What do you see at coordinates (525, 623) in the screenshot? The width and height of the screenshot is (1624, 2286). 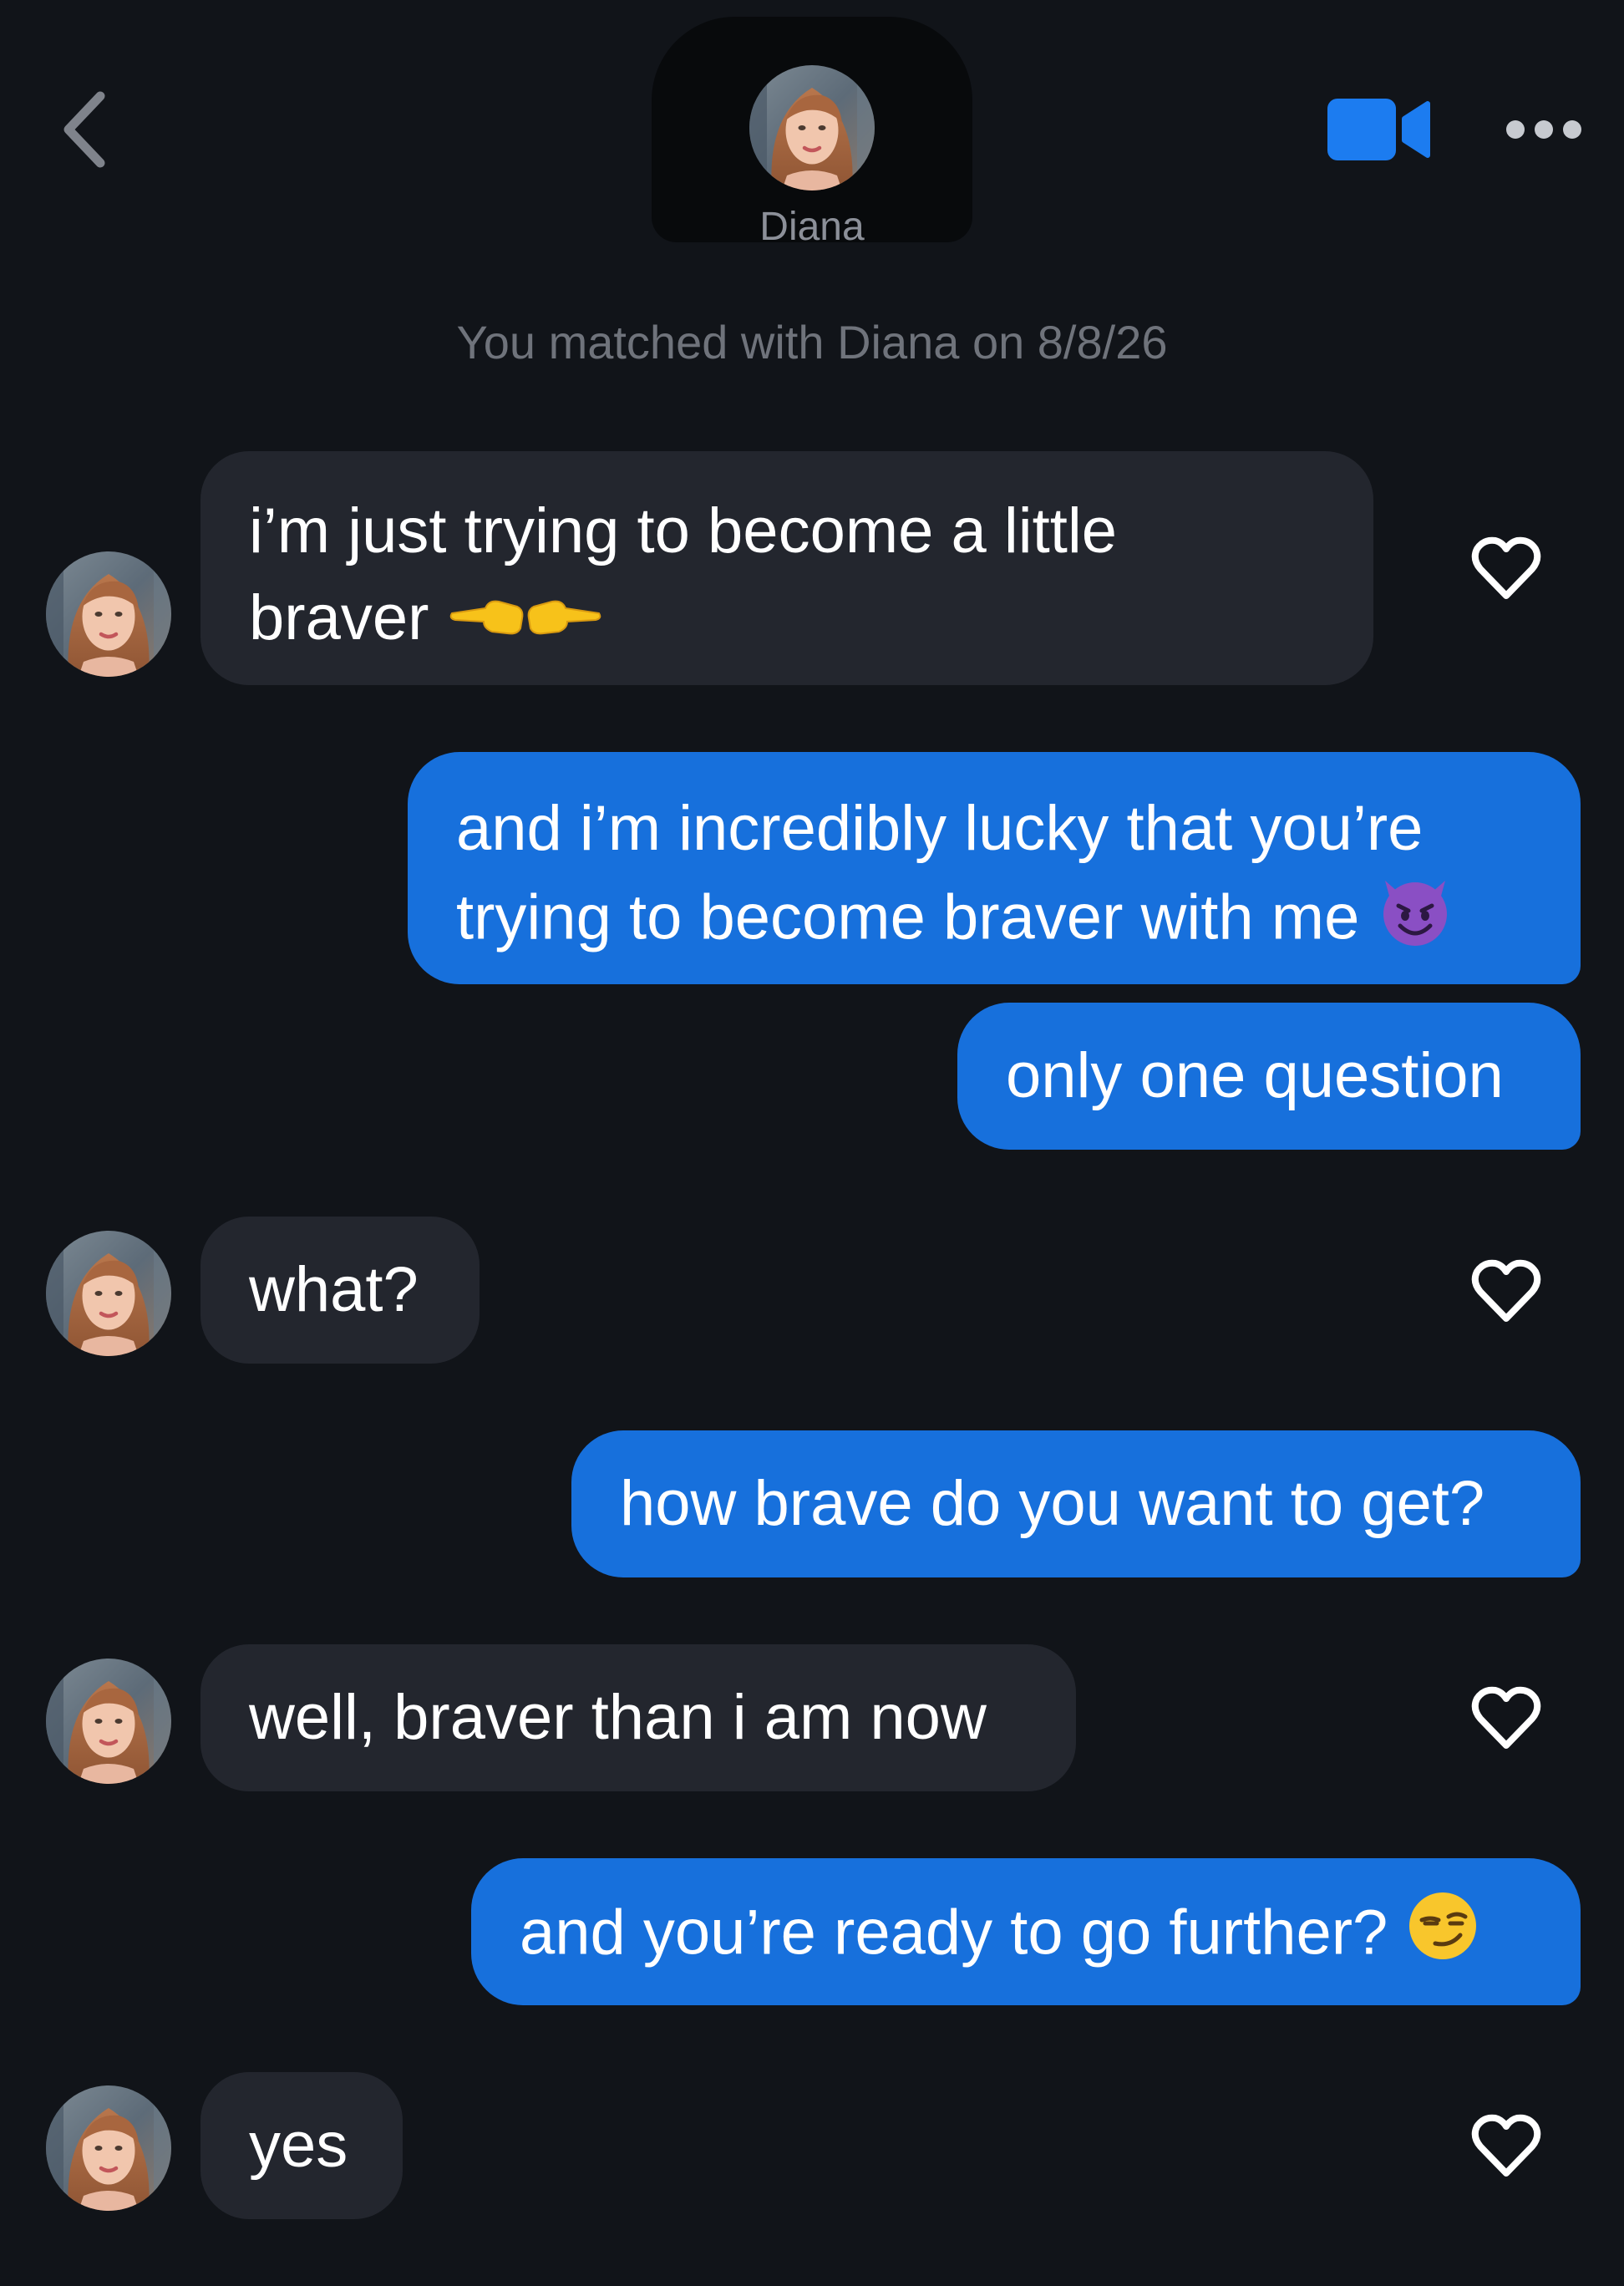 I see `backhand-index-pointing-left-and-right-icon` at bounding box center [525, 623].